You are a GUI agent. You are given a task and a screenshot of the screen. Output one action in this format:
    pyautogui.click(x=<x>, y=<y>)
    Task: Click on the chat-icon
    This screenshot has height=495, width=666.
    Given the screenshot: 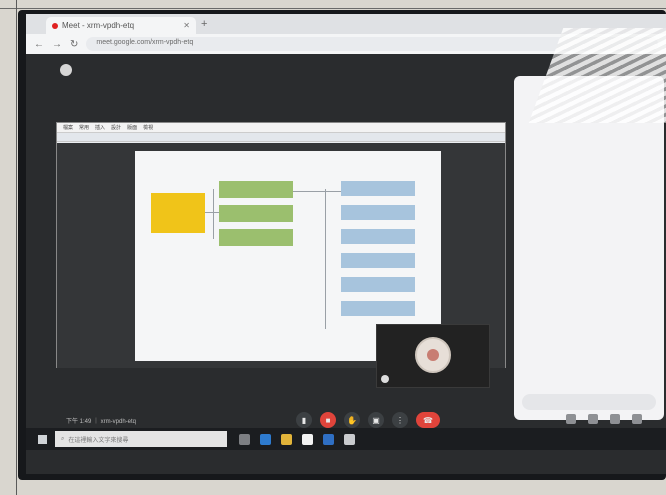 What is the action you would take?
    pyautogui.click(x=615, y=419)
    